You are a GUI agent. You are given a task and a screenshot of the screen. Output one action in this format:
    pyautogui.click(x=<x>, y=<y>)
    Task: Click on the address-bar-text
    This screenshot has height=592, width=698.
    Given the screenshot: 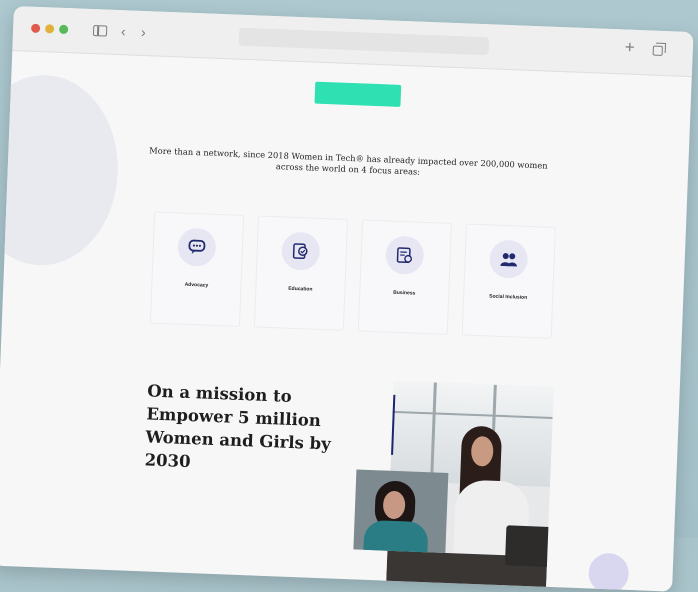 What is the action you would take?
    pyautogui.click(x=364, y=42)
    